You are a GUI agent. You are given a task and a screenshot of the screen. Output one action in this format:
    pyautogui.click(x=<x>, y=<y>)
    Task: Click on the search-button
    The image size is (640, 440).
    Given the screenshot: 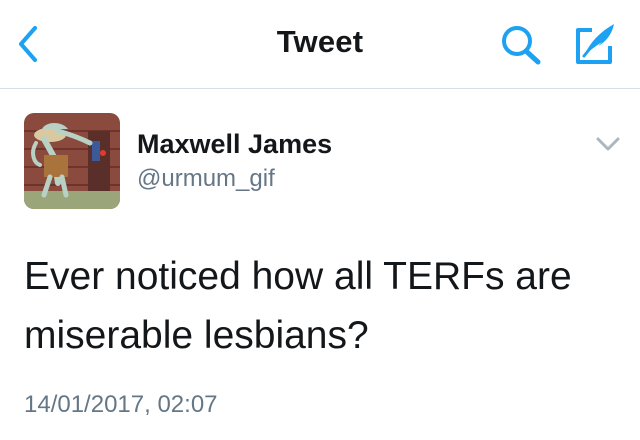 What is the action you would take?
    pyautogui.click(x=521, y=45)
    